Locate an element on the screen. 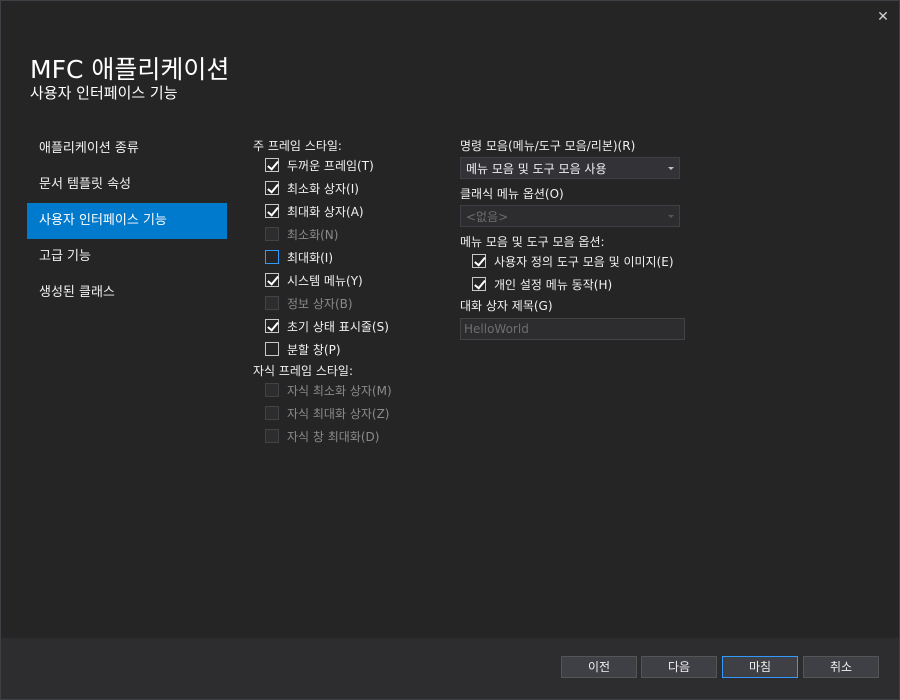  system-menu-checkbox: 시스템 메뉴(Y) is located at coordinates (314, 280).